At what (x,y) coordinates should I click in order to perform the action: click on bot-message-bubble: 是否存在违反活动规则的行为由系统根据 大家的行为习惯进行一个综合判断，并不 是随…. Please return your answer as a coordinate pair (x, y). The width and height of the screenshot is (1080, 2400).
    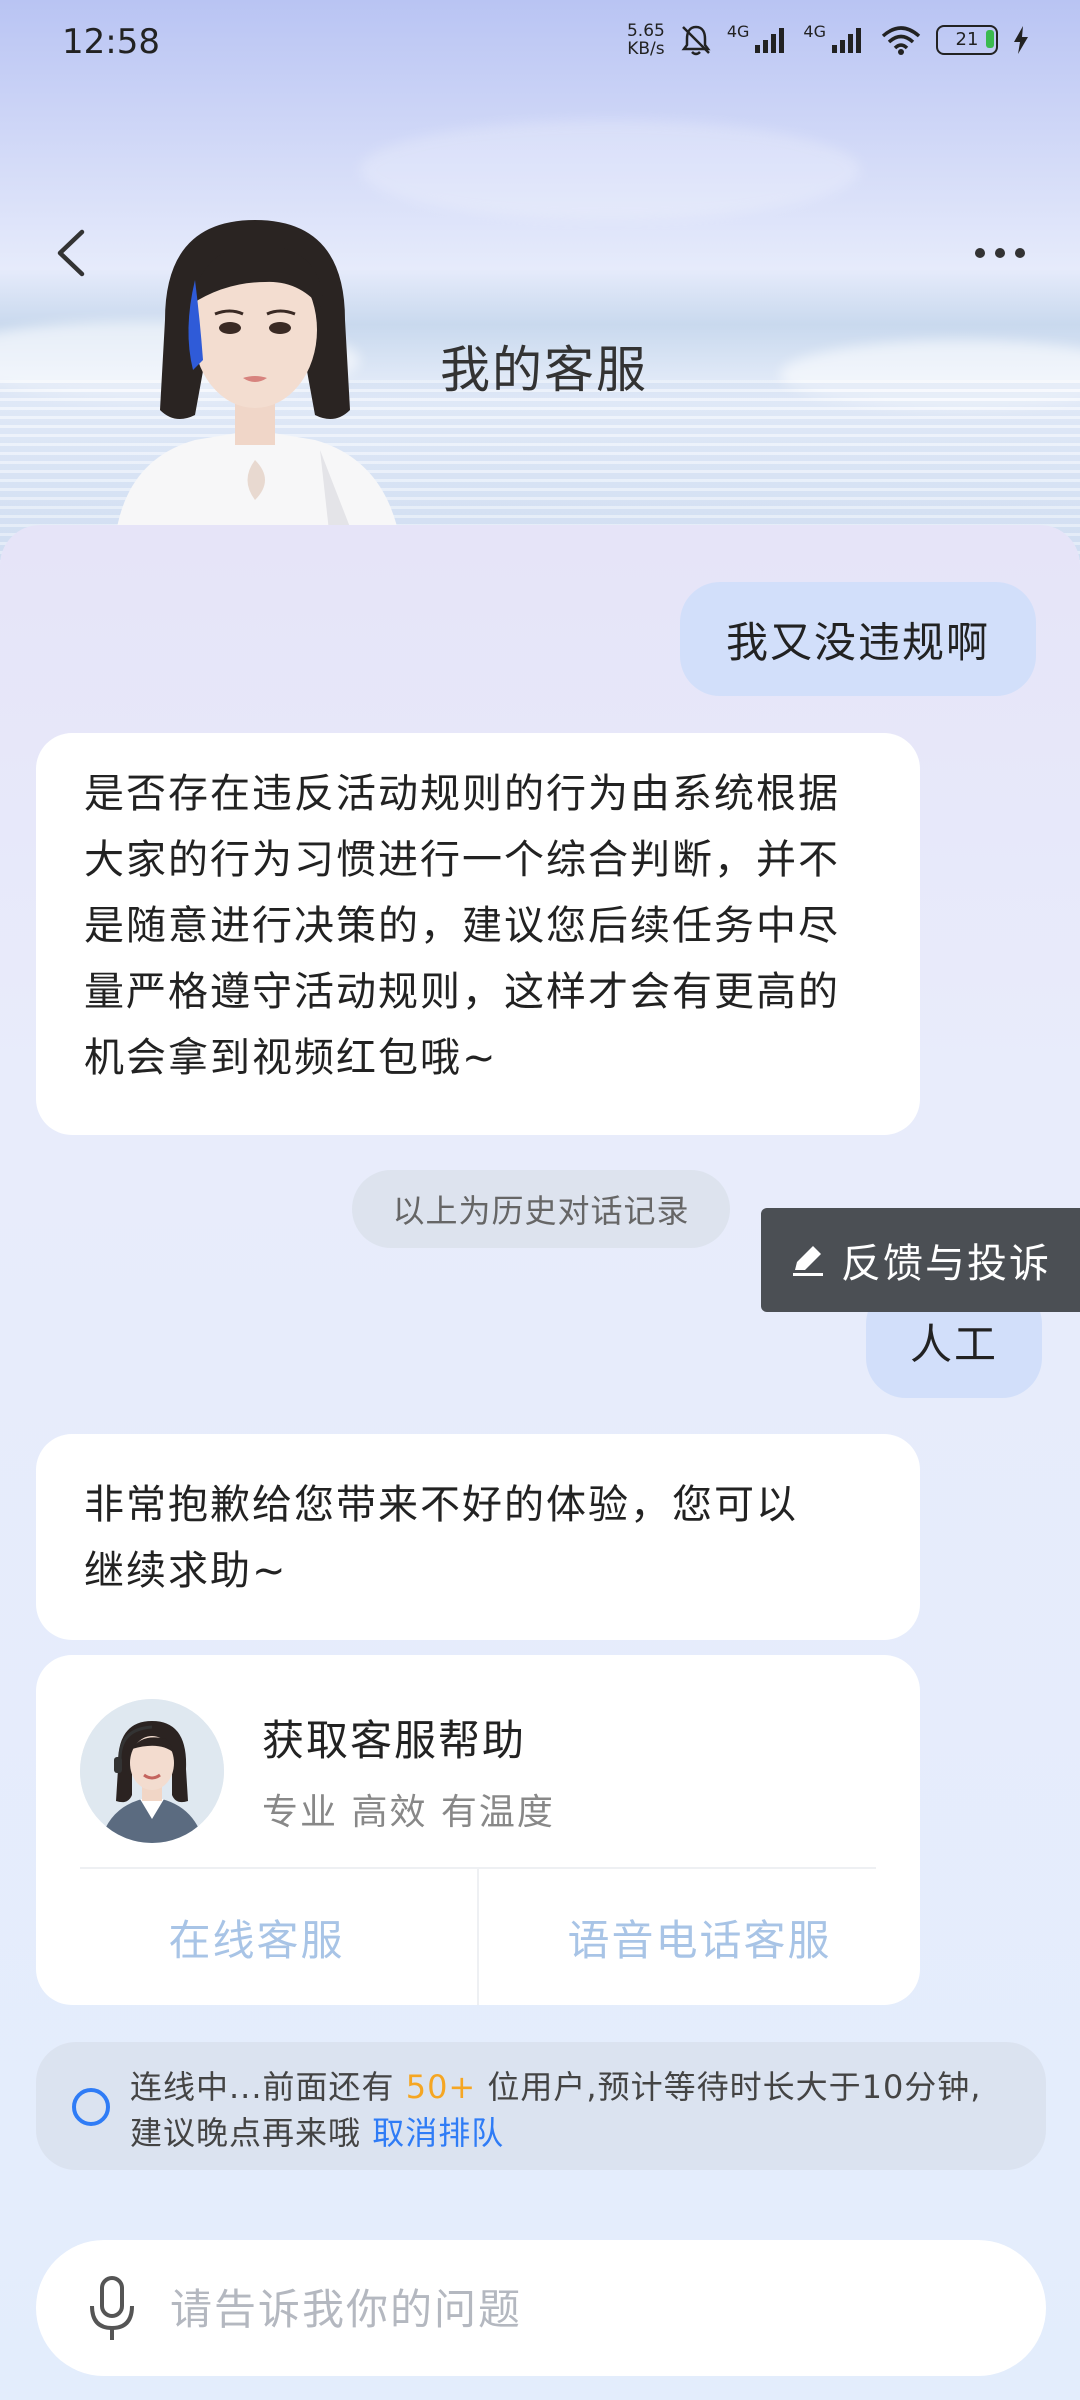
    Looking at the image, I should click on (478, 934).